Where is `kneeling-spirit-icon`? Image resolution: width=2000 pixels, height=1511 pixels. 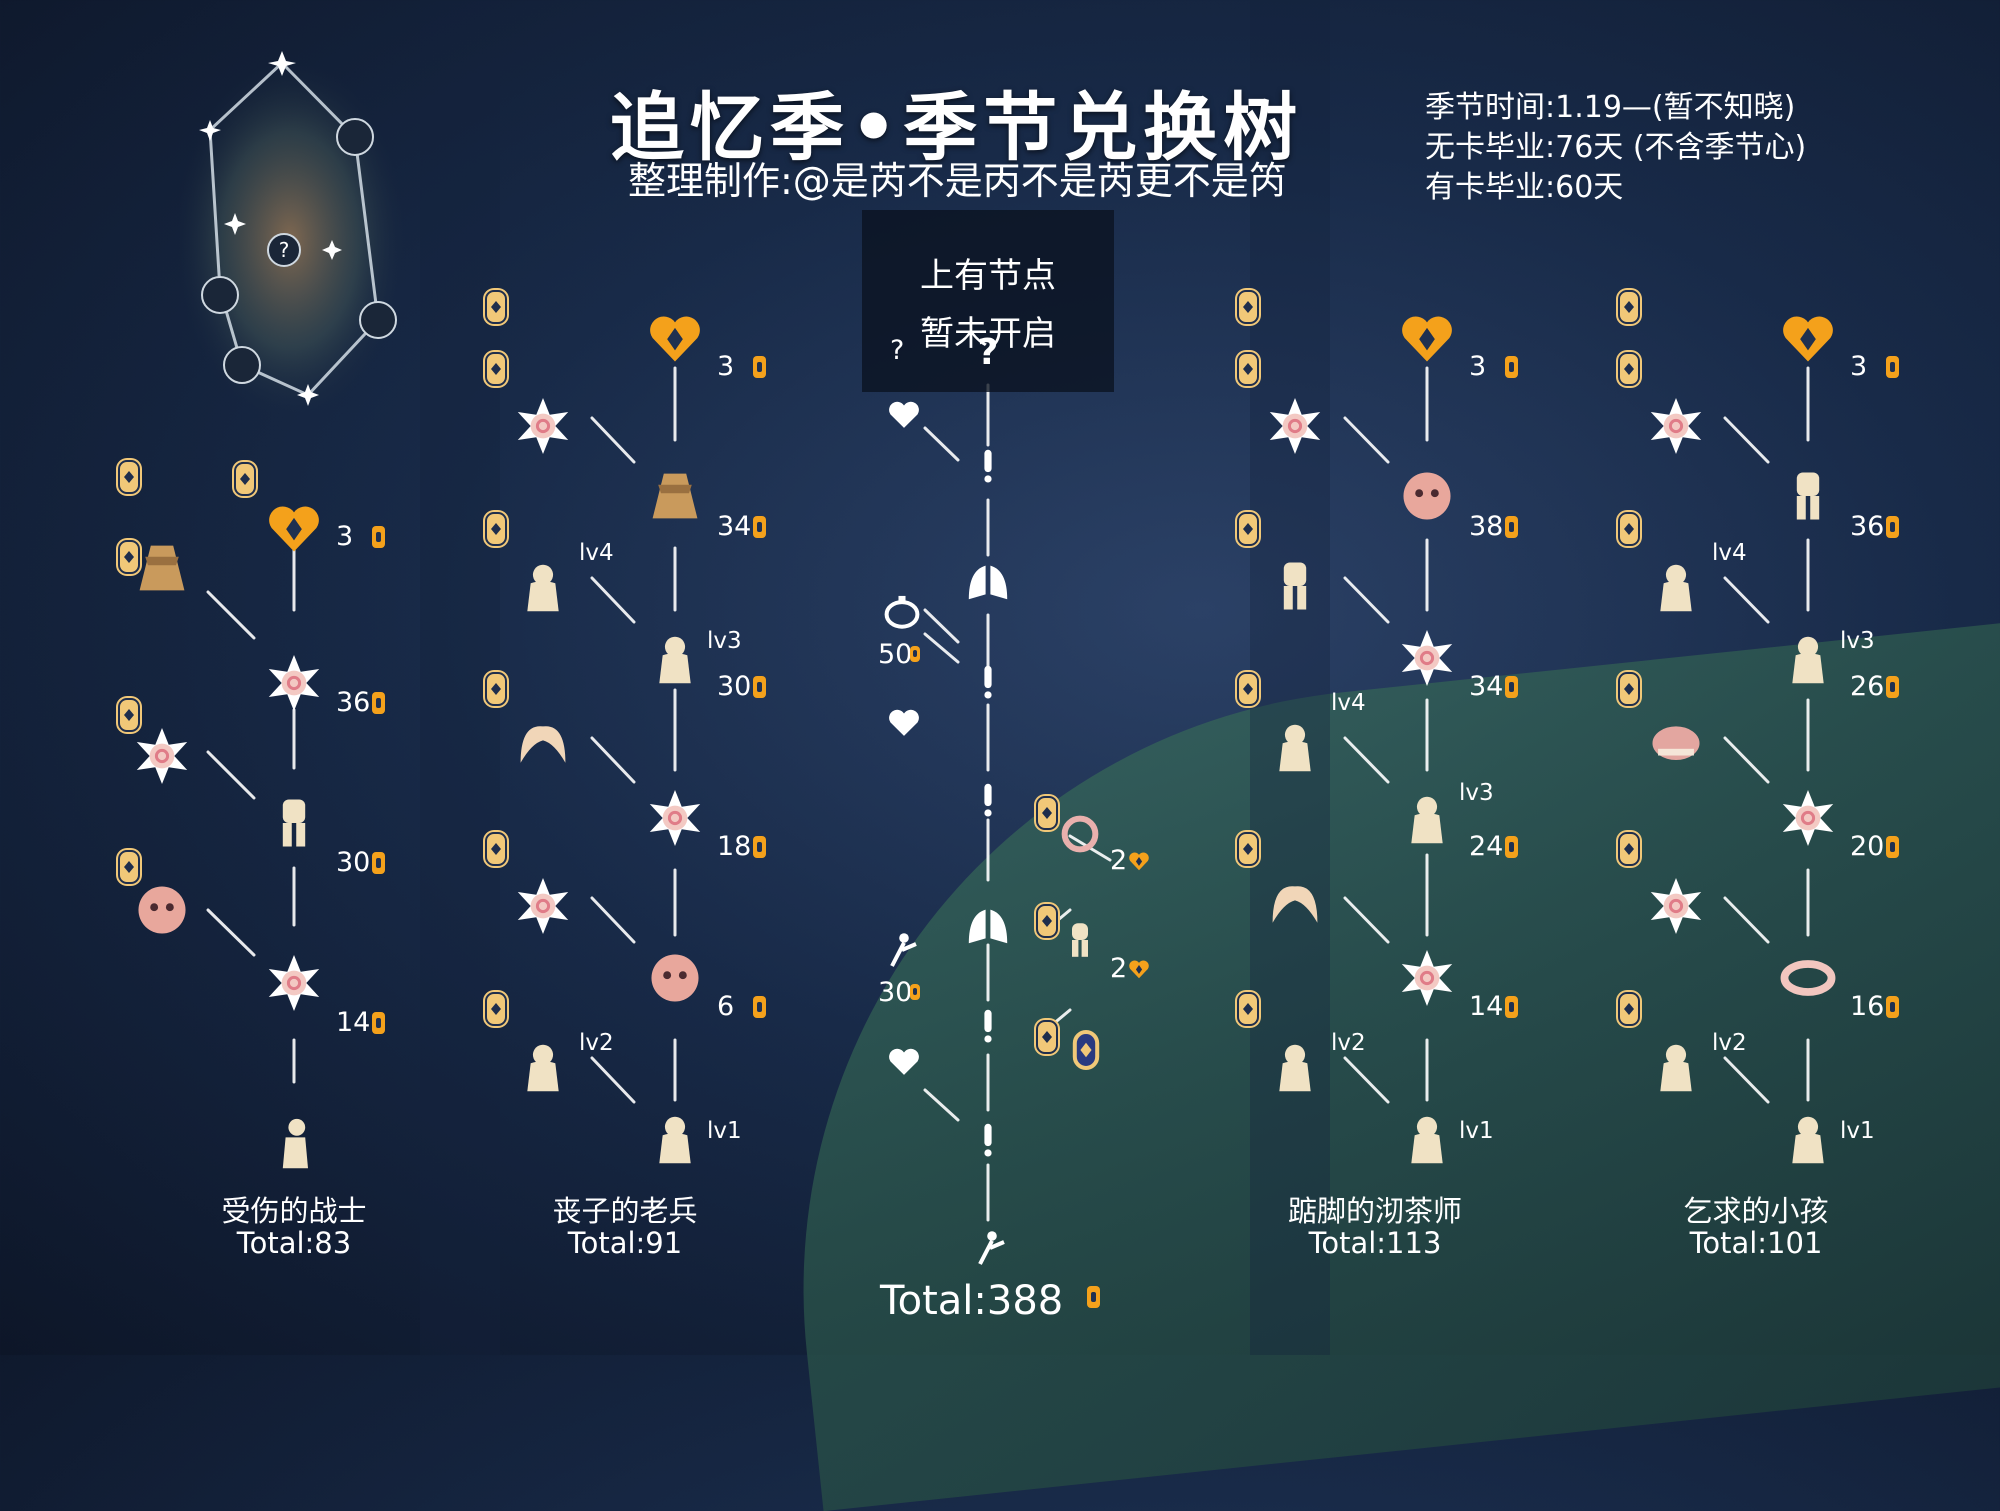
kneeling-spirit-icon is located at coordinates (294, 1145).